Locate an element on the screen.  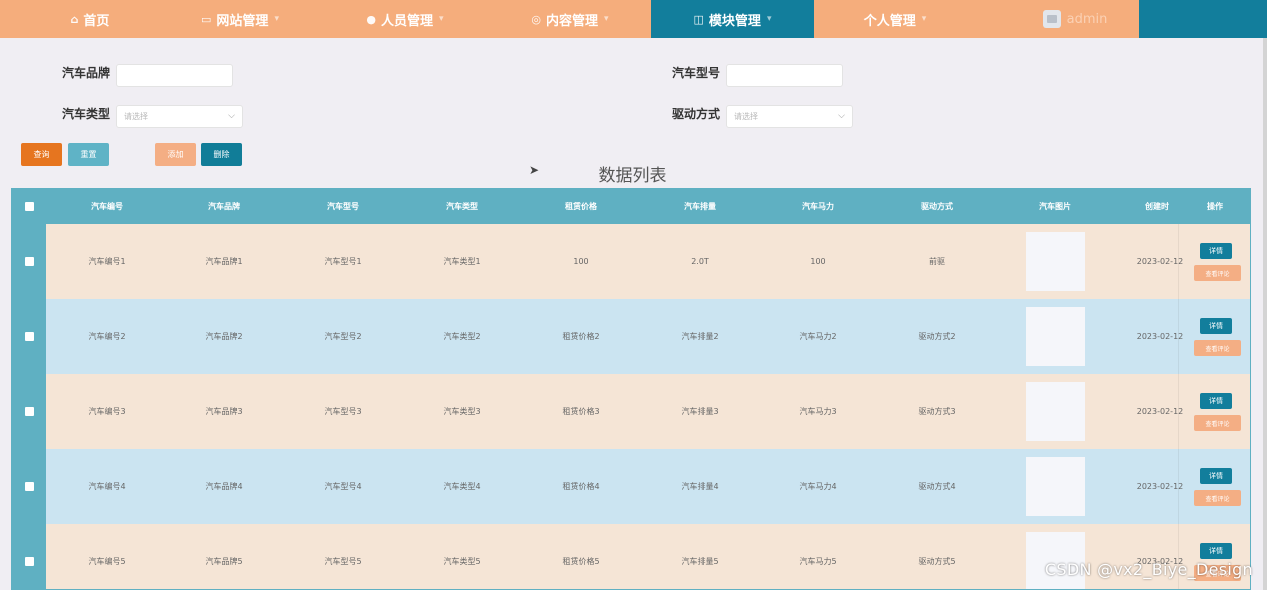
td-price: 100 is located at coordinates (581, 261).